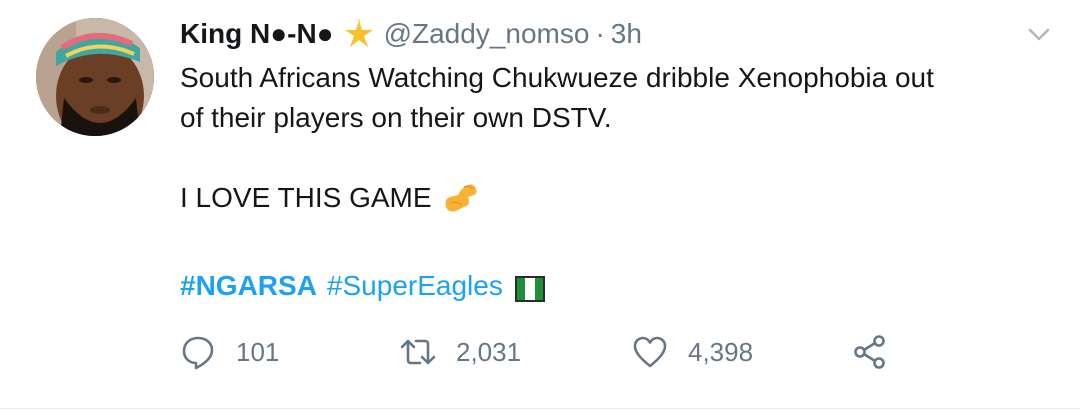  Describe the element at coordinates (306, 197) in the screenshot. I see `tweet-text-line: I LOVE THIS GAME` at that location.